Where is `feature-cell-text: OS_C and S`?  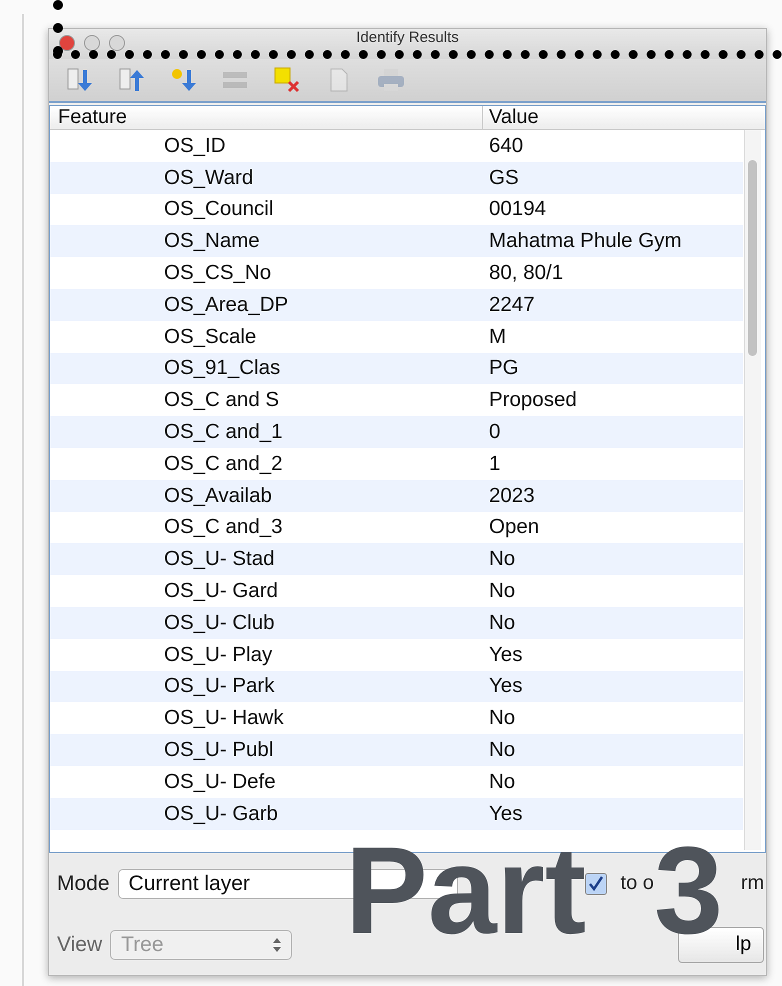
feature-cell-text: OS_C and S is located at coordinates (221, 400).